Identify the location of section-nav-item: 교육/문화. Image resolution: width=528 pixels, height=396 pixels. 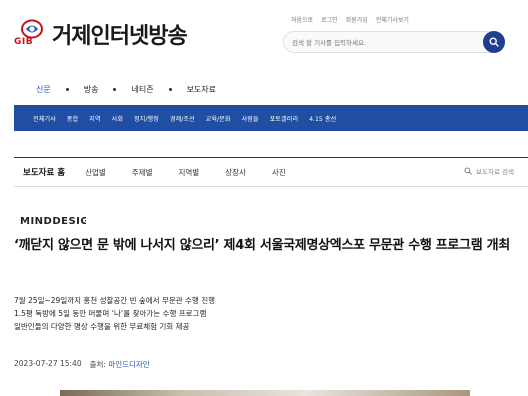
(218, 118).